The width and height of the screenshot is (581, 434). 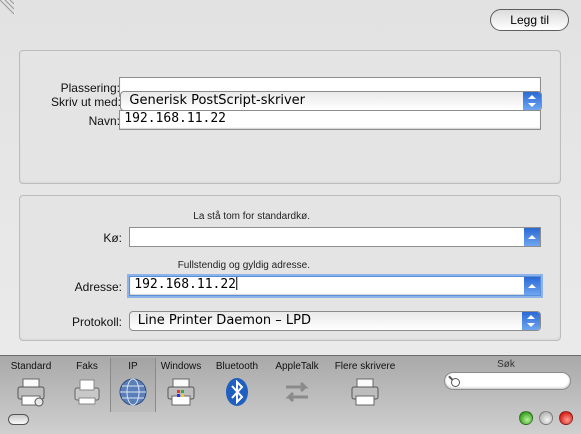 What do you see at coordinates (133, 366) in the screenshot?
I see `tab-ip-label: IP` at bounding box center [133, 366].